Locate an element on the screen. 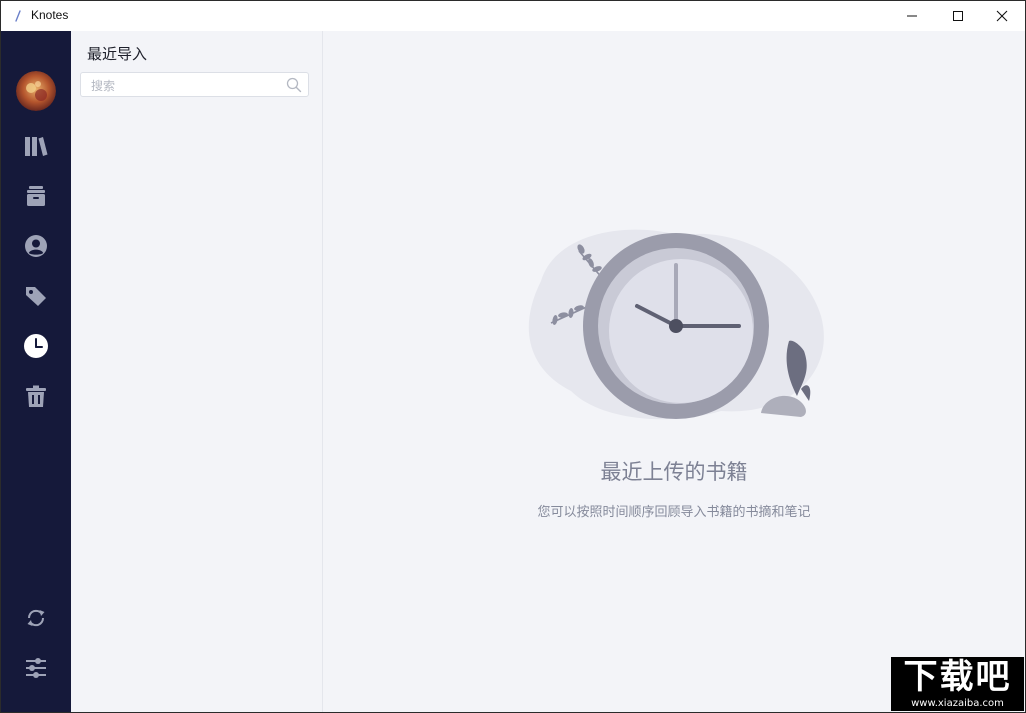 The height and width of the screenshot is (713, 1026). avatar-image is located at coordinates (36, 91).